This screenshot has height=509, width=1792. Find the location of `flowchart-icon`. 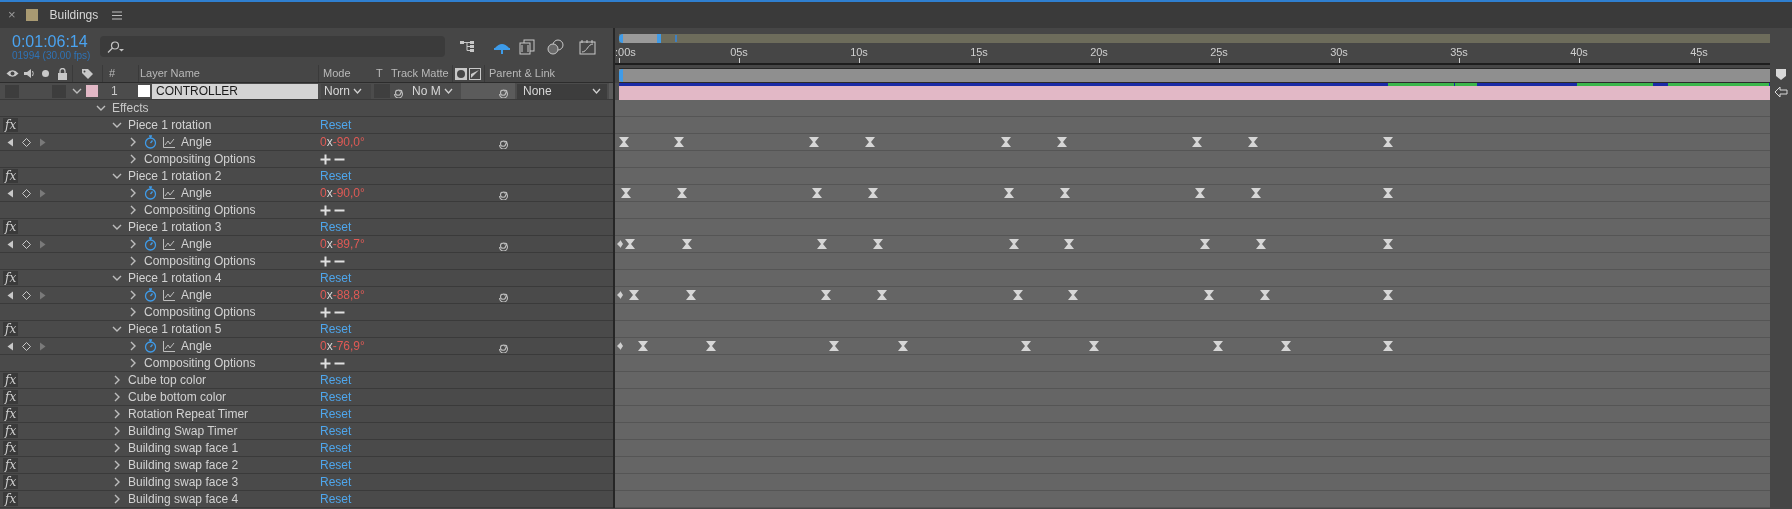

flowchart-icon is located at coordinates (468, 46).